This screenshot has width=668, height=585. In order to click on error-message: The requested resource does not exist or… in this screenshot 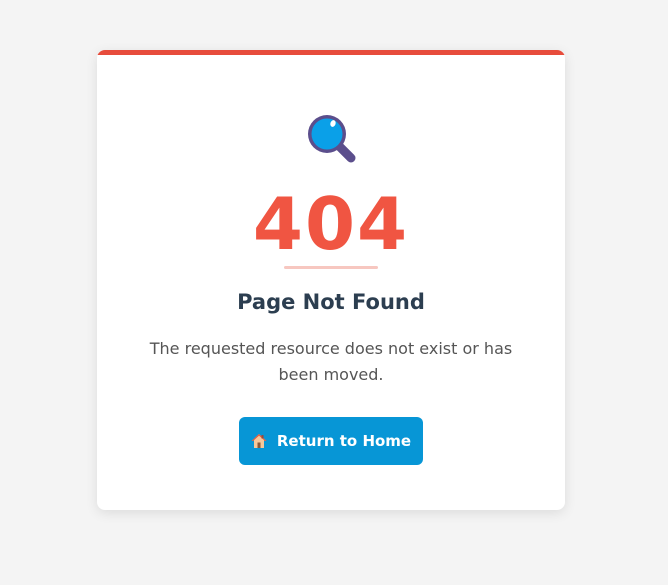, I will do `click(331, 361)`.